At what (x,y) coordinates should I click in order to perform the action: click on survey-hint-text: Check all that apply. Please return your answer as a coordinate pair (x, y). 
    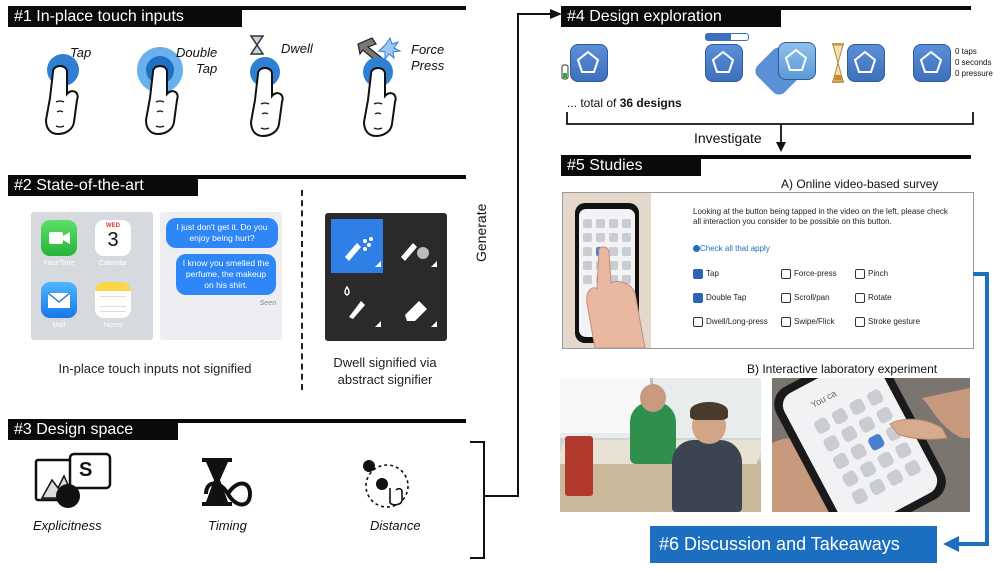
    Looking at the image, I should click on (735, 248).